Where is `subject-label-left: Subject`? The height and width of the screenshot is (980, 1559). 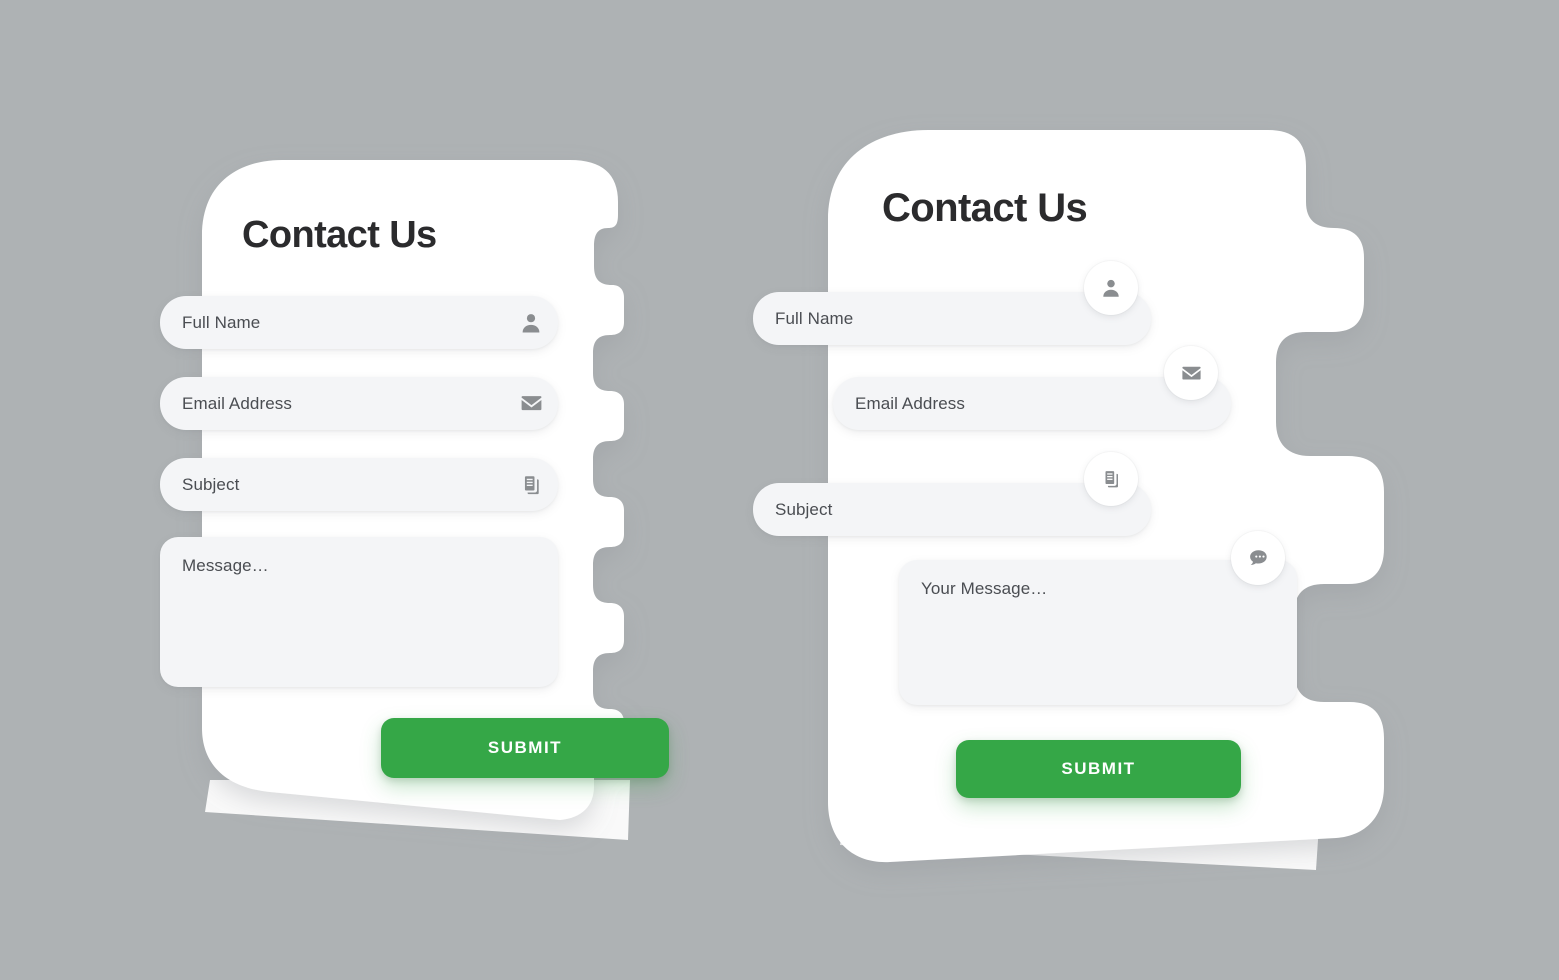
subject-label-left: Subject is located at coordinates (211, 484).